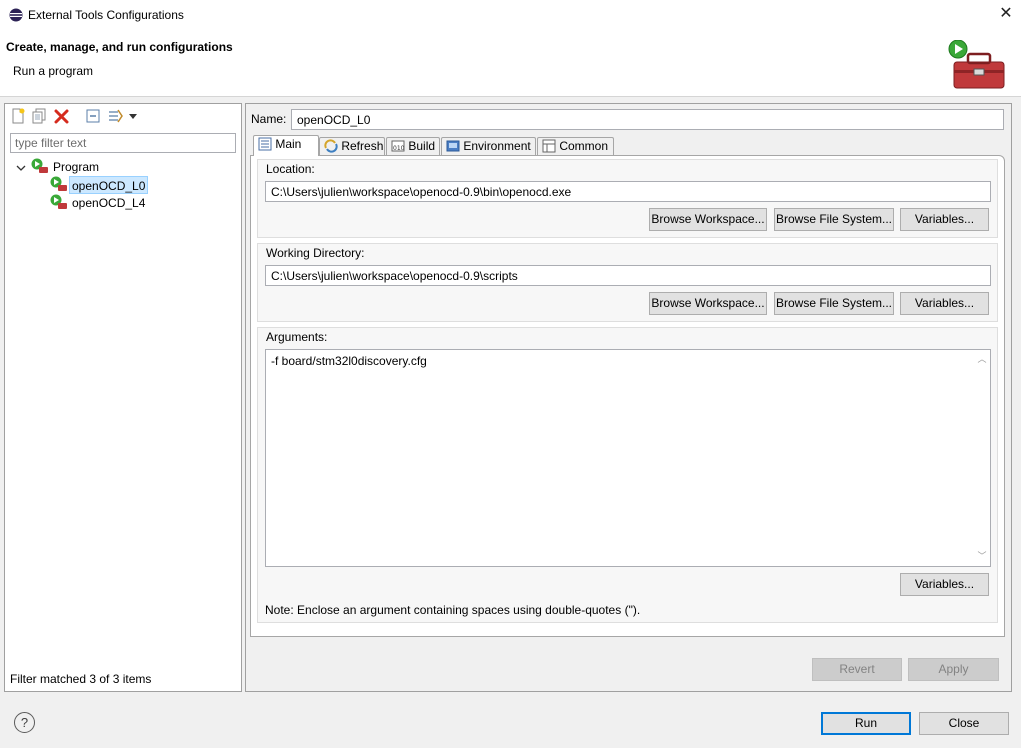 This screenshot has height=748, width=1021. Describe the element at coordinates (18, 116) in the screenshot. I see `new-configuration-icon` at that location.